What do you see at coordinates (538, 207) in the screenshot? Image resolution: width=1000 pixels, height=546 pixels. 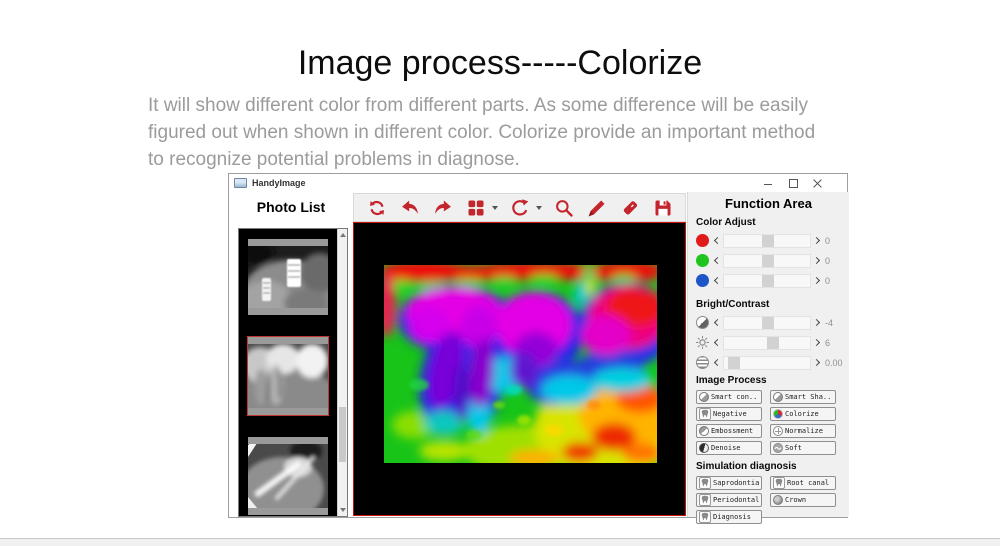 I see `rotate-dropdown-icon` at bounding box center [538, 207].